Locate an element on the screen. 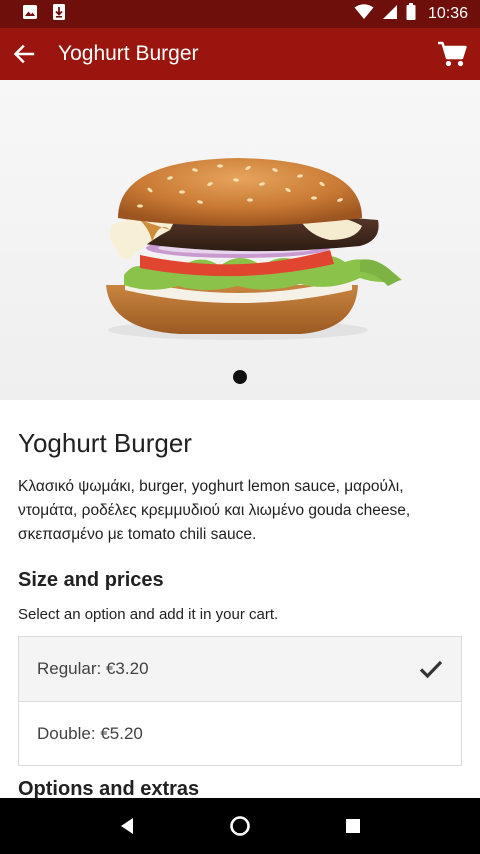 This screenshot has width=480, height=854. checkmark-icon is located at coordinates (431, 669).